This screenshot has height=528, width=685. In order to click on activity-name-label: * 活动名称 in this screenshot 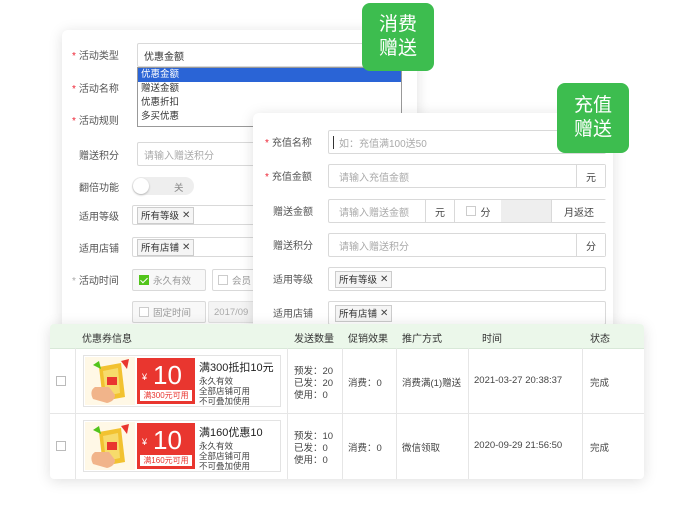, I will do `click(95, 89)`.